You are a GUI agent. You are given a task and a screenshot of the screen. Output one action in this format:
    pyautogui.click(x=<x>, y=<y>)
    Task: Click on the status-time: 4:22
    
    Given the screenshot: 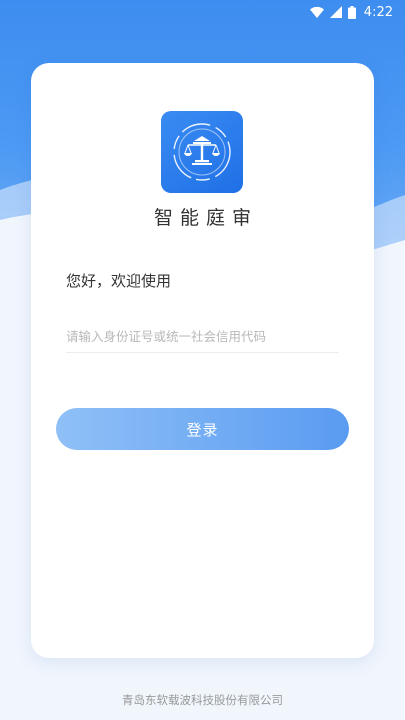 What is the action you would take?
    pyautogui.click(x=378, y=12)
    